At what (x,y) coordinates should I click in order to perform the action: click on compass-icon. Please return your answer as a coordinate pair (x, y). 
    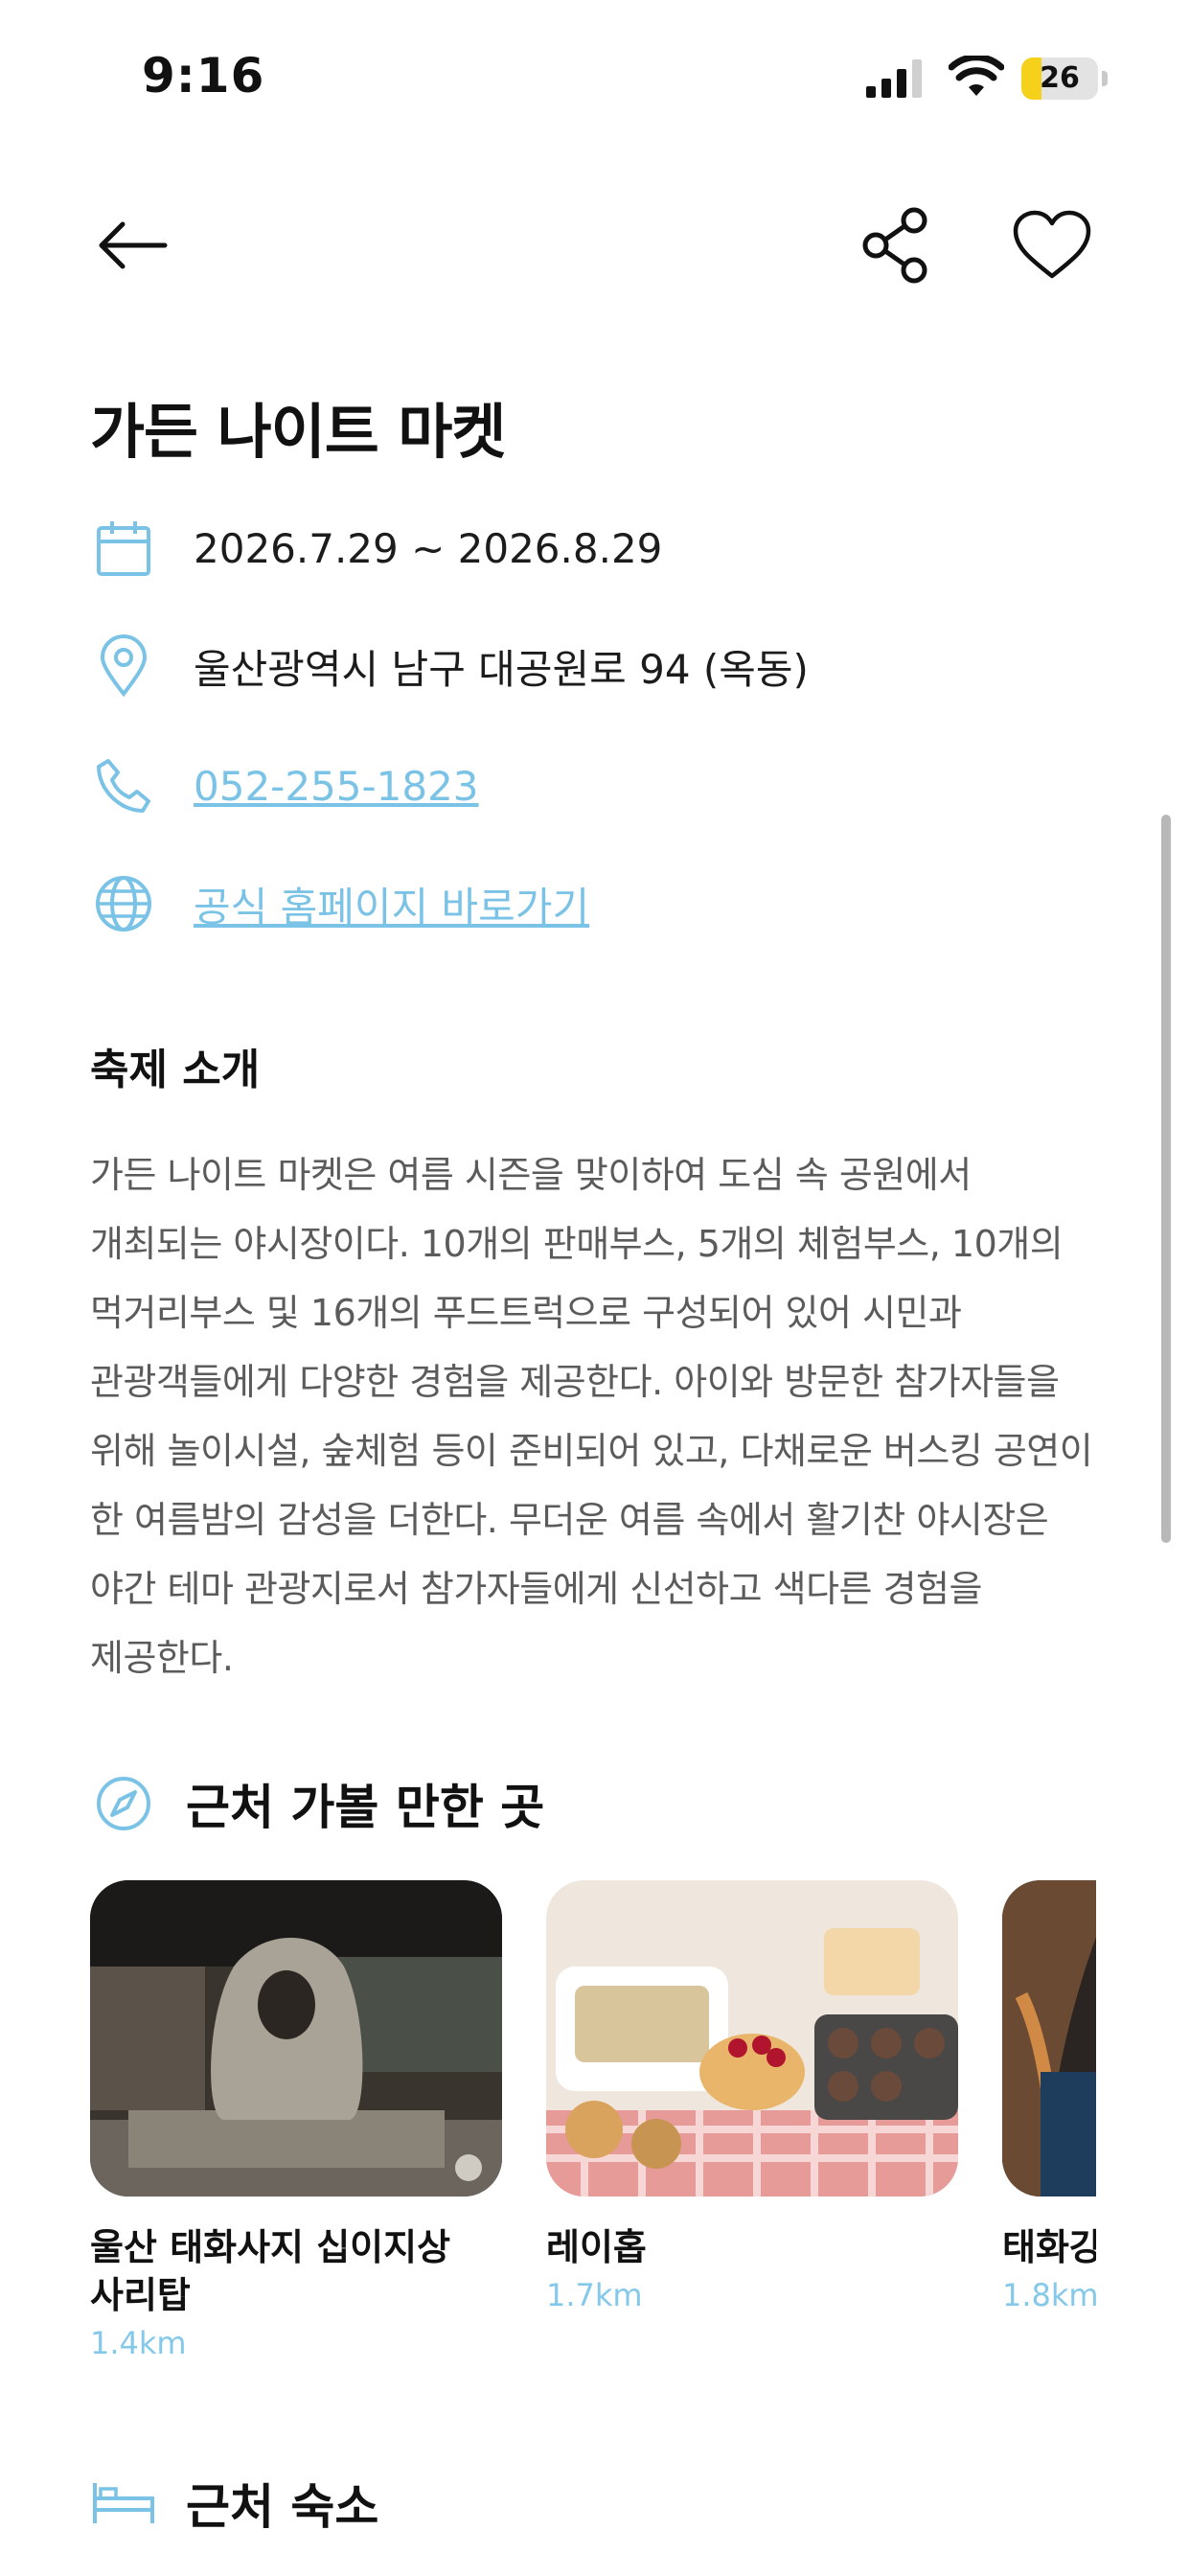
    Looking at the image, I should click on (124, 1803).